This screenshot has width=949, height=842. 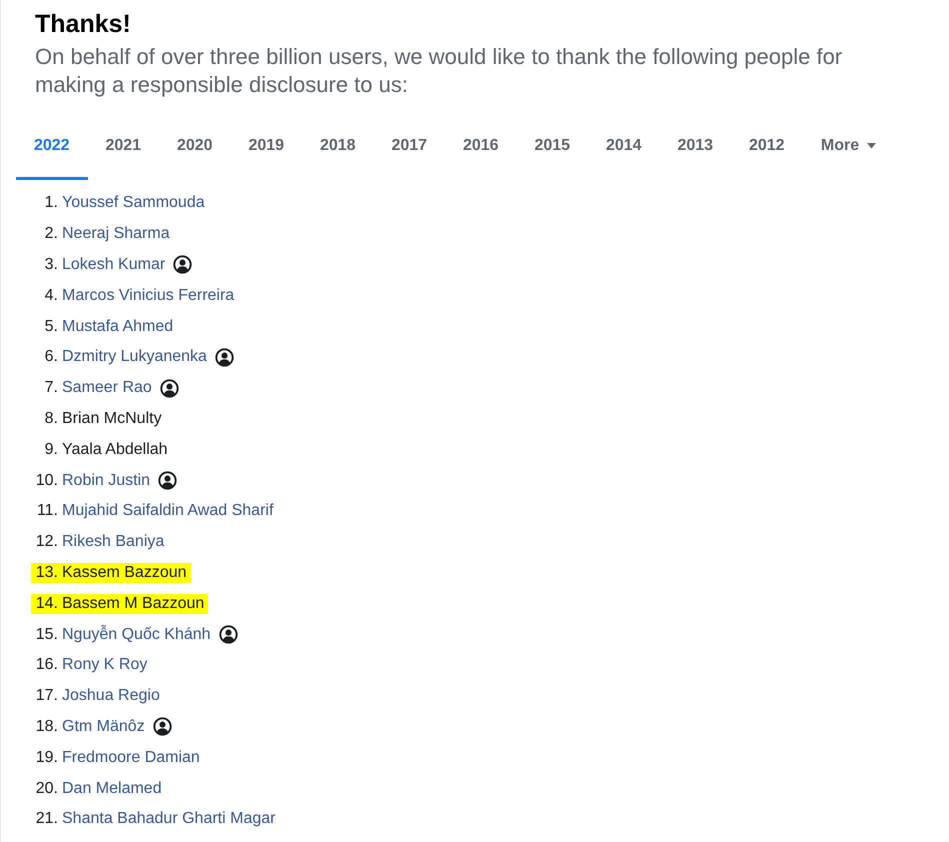 I want to click on year-tab: 2022, so click(x=52, y=149).